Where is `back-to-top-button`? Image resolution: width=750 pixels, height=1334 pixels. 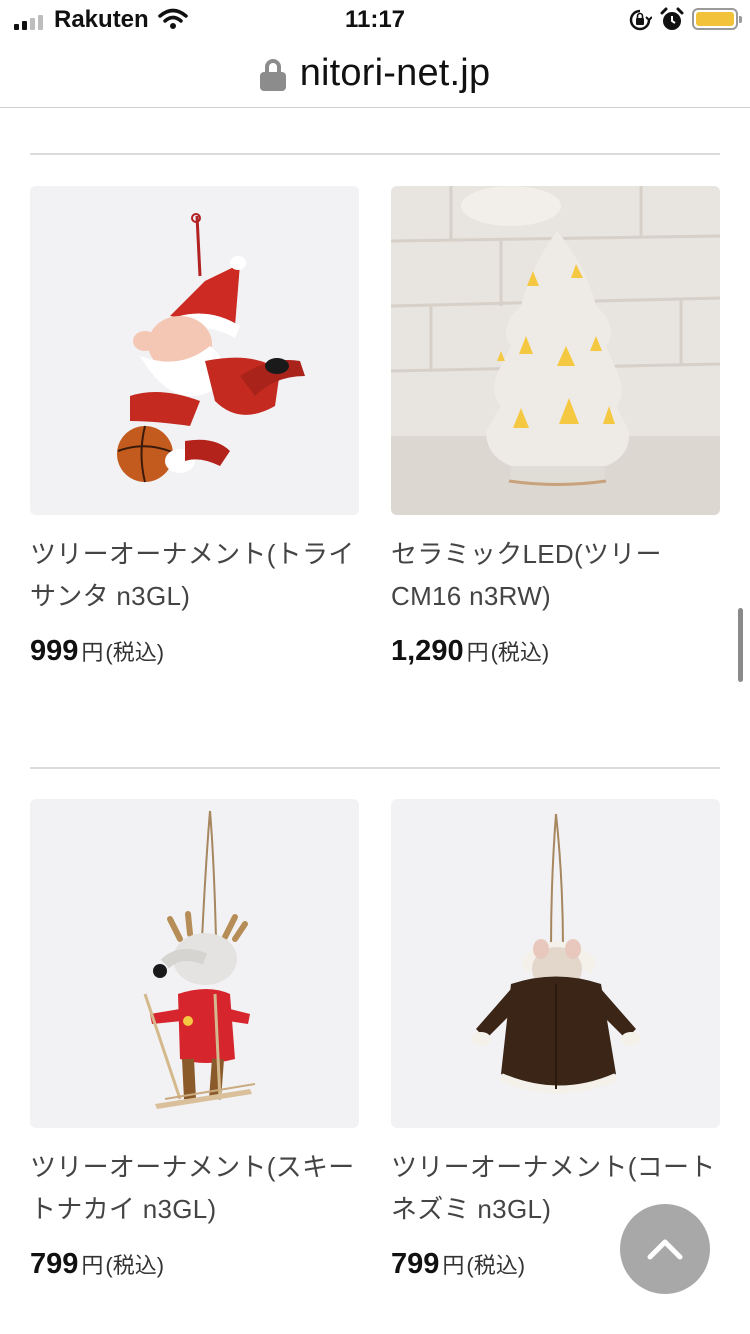
back-to-top-button is located at coordinates (665, 1249).